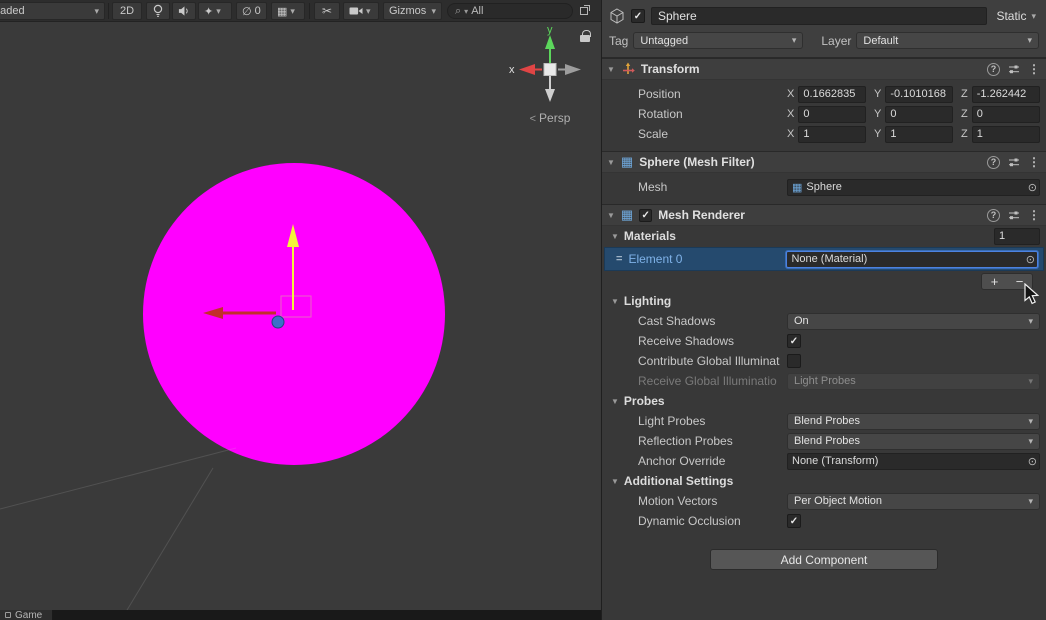 This screenshot has width=1046, height=620. I want to click on 2d-label: 2D, so click(127, 11).